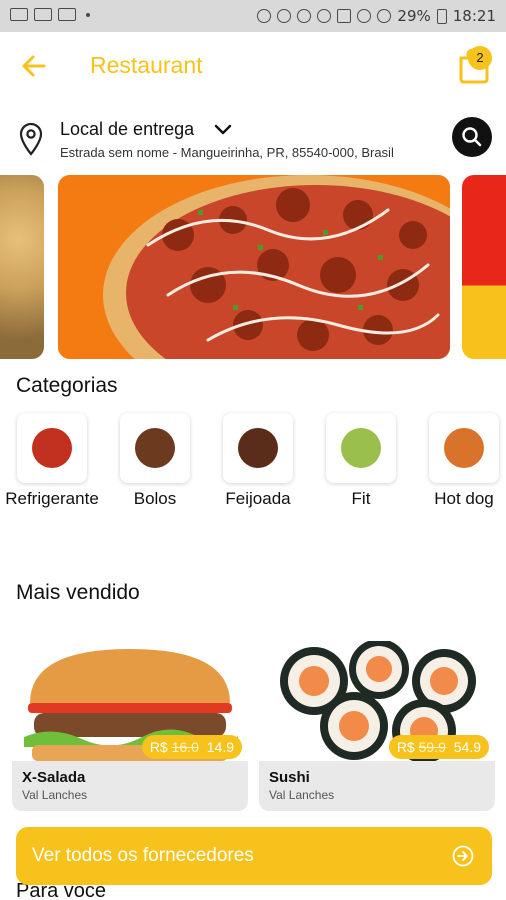 The height and width of the screenshot is (900, 506). I want to click on system-icons: 29% 18:21, so click(376, 16).